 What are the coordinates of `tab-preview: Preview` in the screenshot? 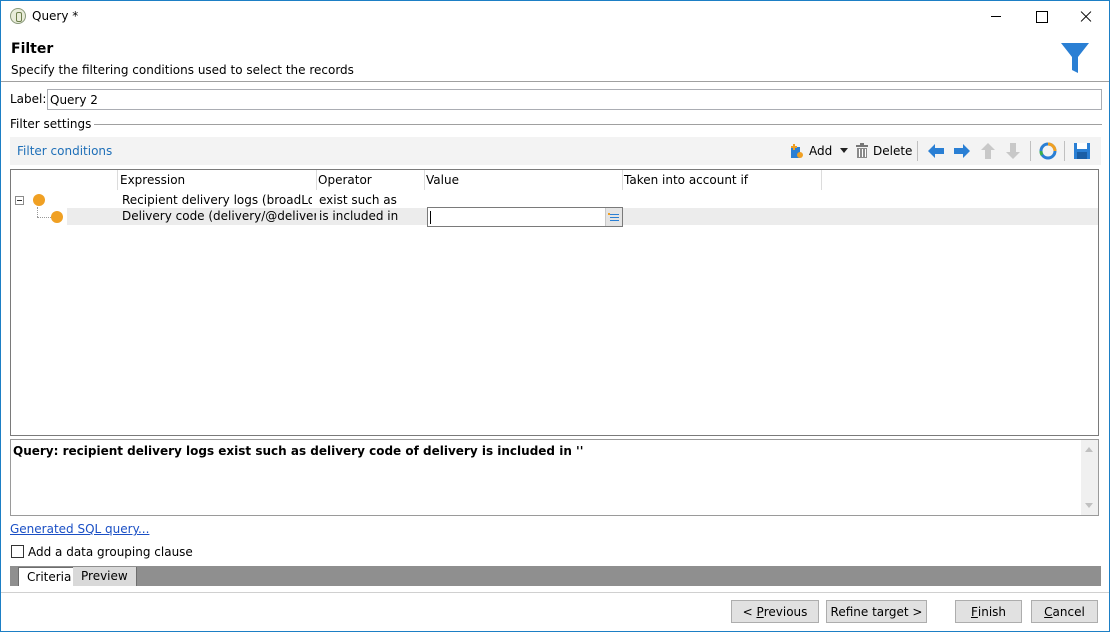 It's located at (105, 576).